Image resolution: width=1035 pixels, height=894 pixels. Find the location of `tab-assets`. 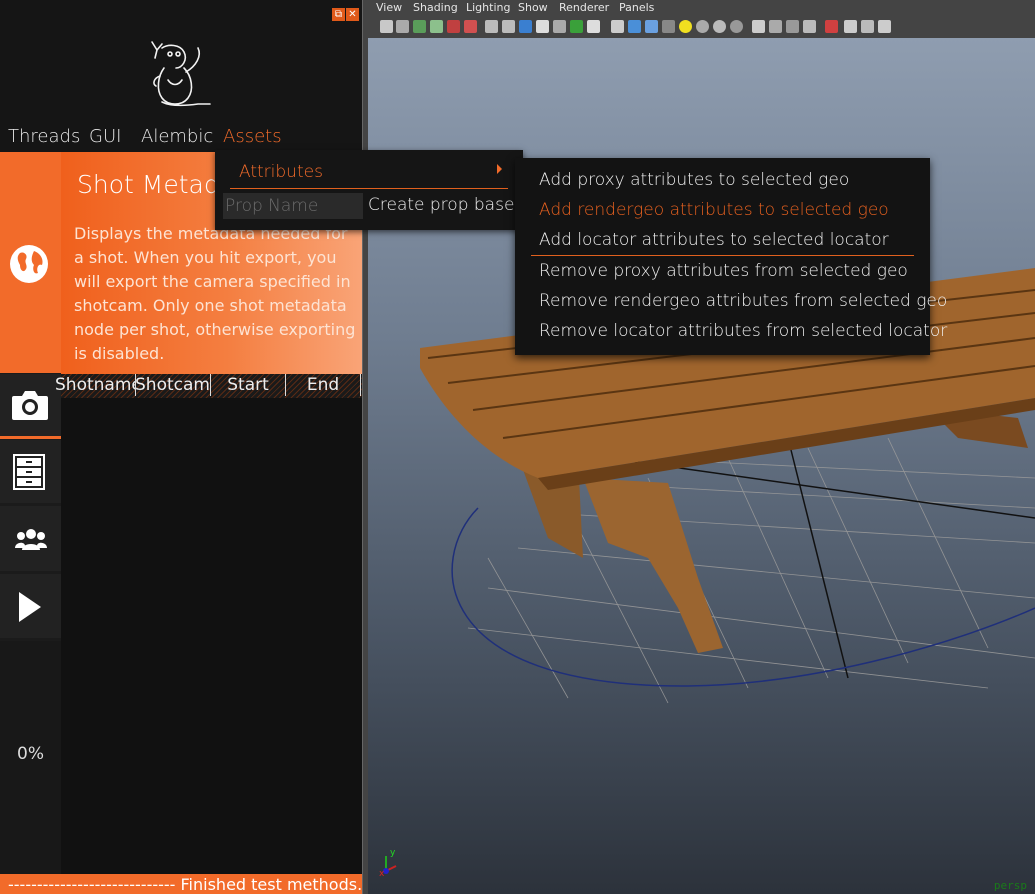

tab-assets is located at coordinates (30, 471).